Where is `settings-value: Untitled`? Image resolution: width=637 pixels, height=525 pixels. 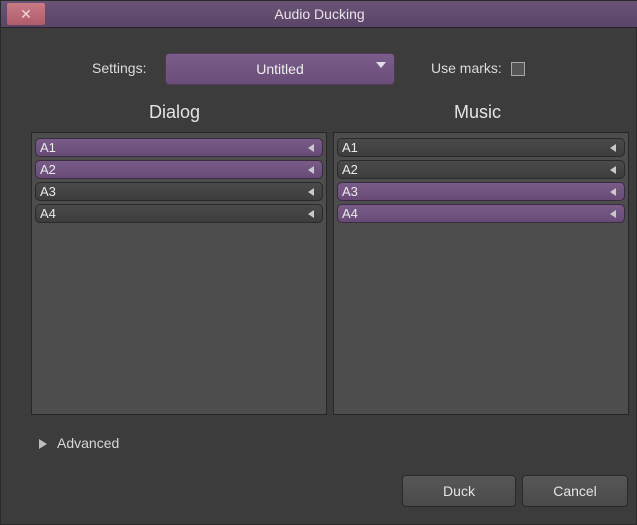
settings-value: Untitled is located at coordinates (280, 69).